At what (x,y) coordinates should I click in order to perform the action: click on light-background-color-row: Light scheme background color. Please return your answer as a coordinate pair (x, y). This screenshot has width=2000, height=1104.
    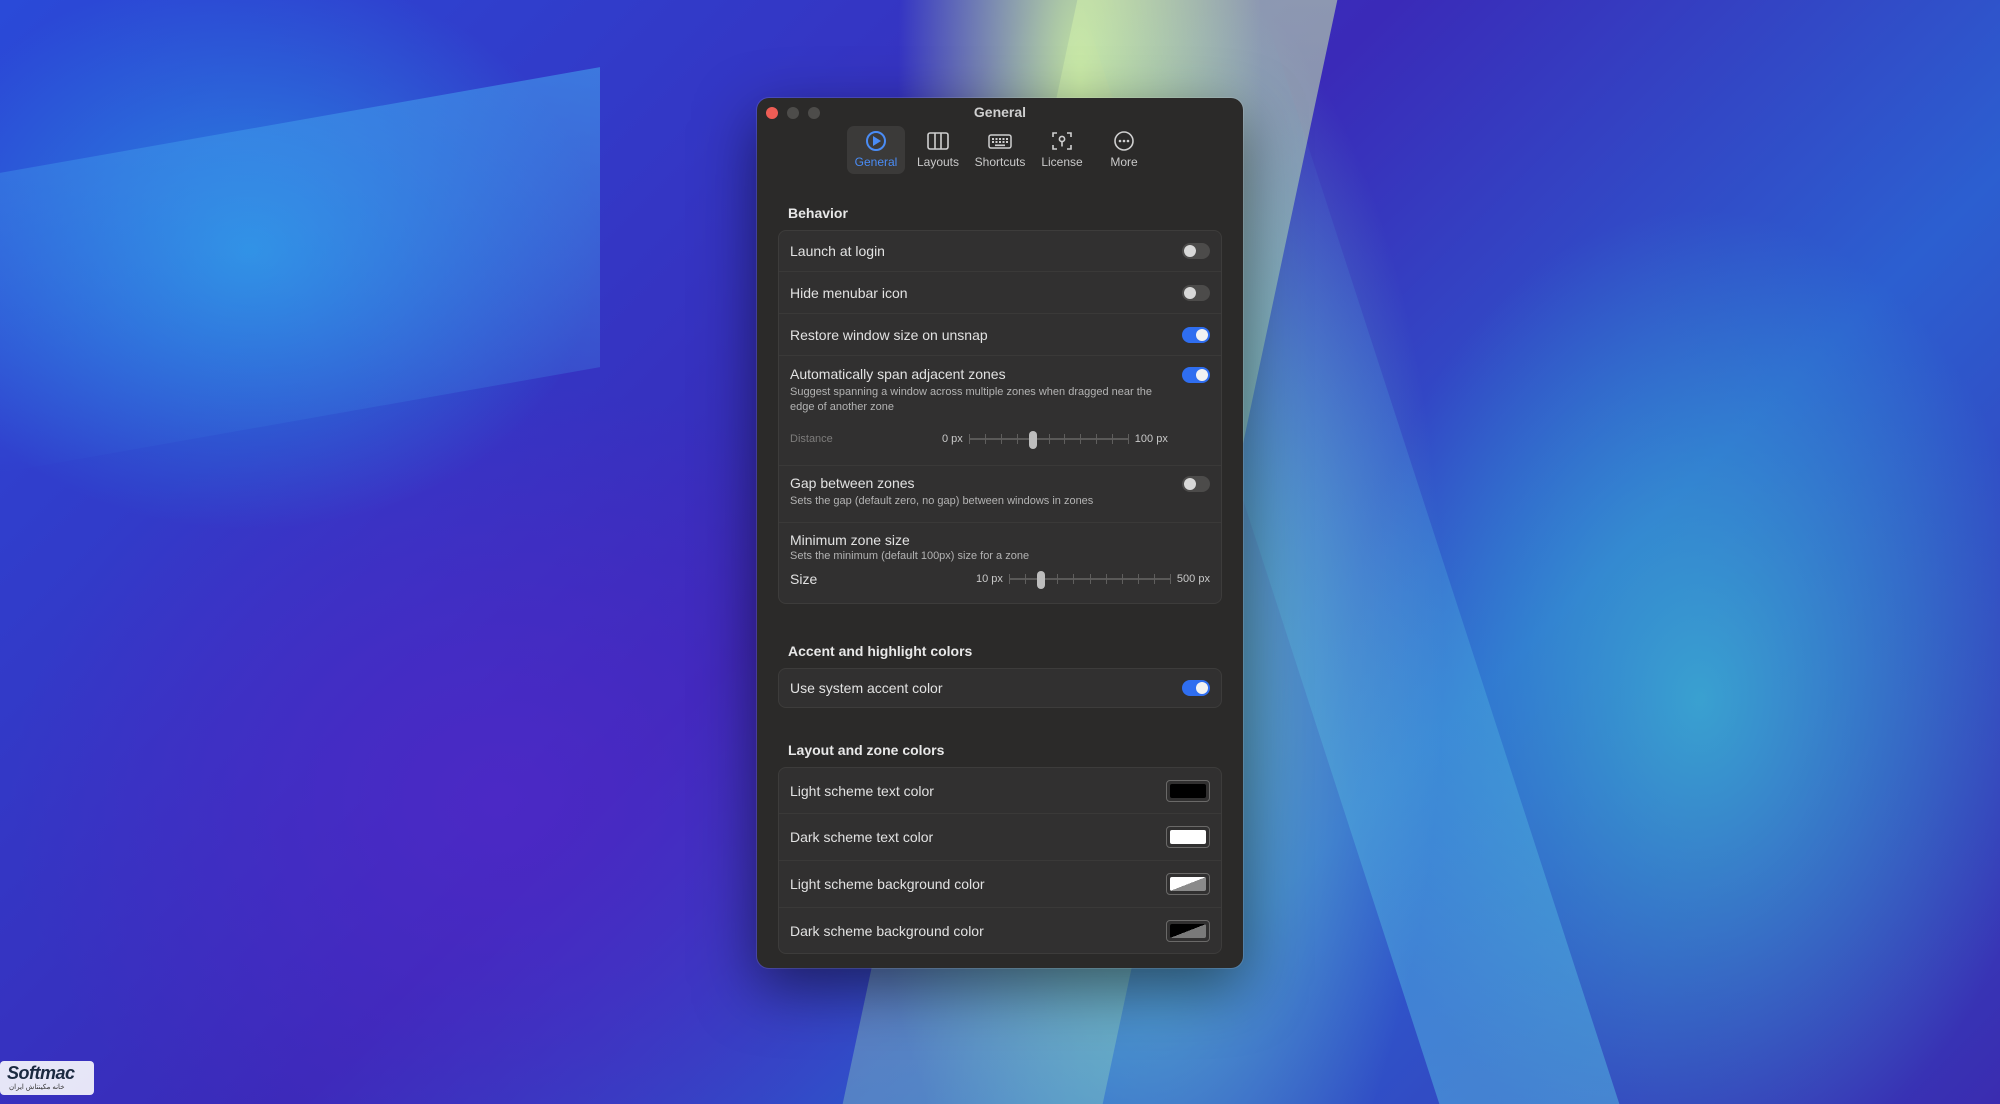
    Looking at the image, I should click on (1000, 884).